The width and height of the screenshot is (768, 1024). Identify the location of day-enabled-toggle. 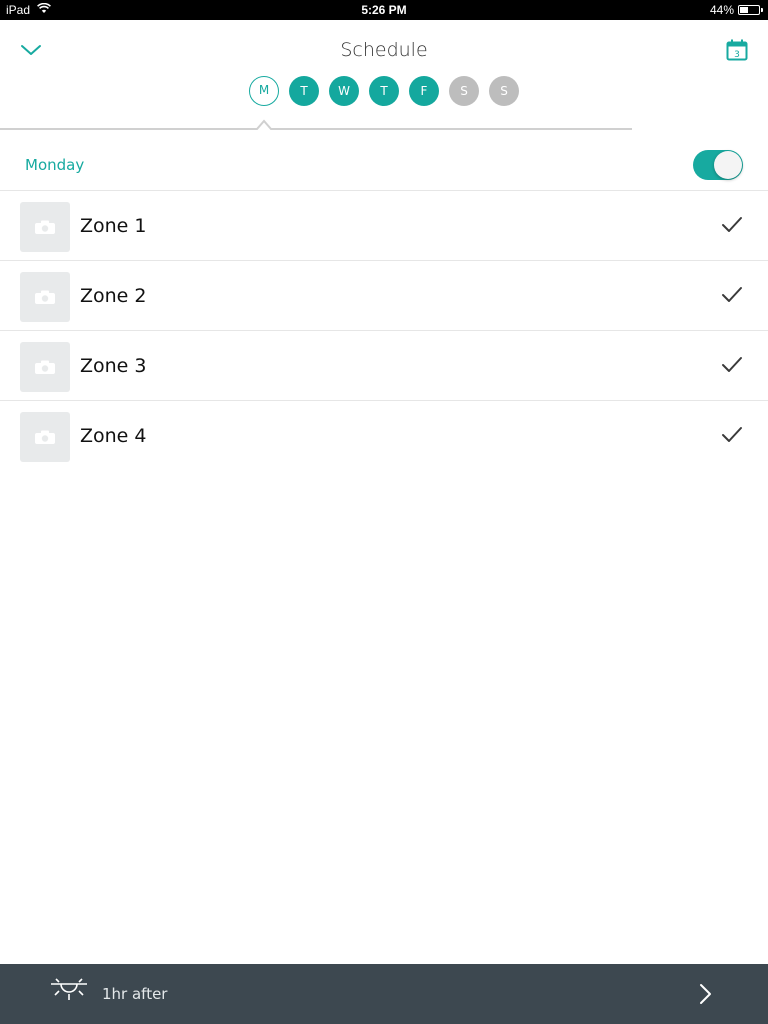
(718, 165).